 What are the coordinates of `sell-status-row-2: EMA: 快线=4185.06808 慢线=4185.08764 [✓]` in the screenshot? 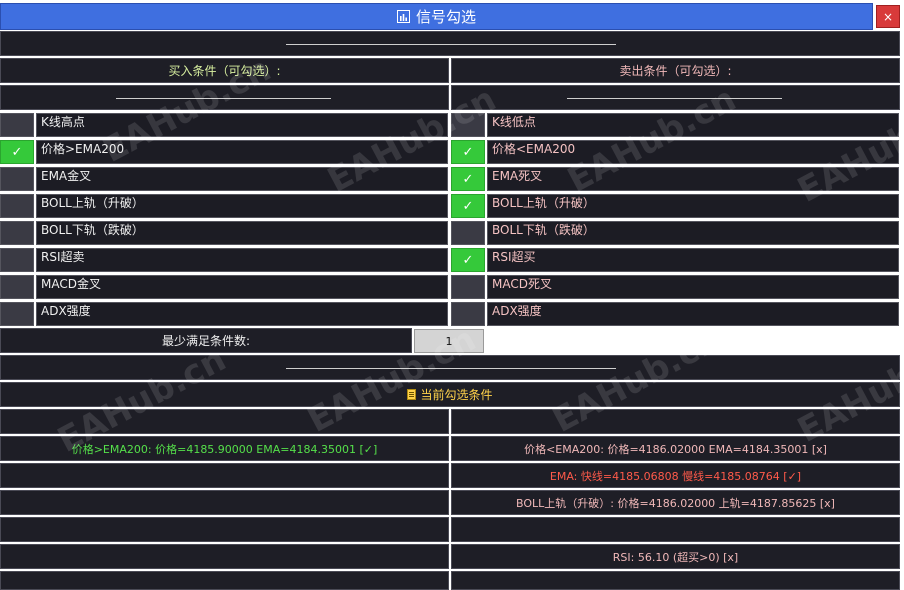 It's located at (675, 475).